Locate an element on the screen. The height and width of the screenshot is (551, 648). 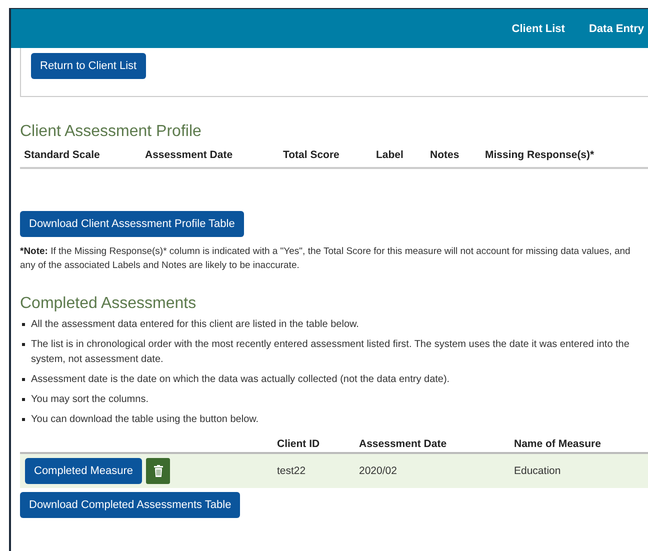
column-header: Notes is located at coordinates (457, 155).